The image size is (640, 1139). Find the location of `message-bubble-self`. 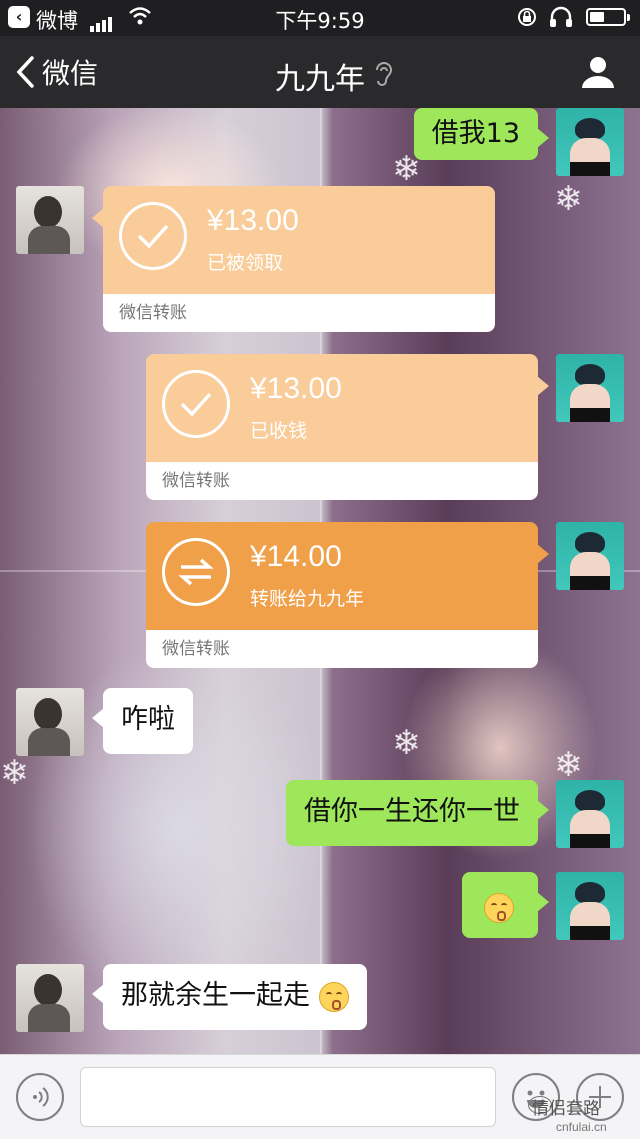

message-bubble-self is located at coordinates (505, 905).